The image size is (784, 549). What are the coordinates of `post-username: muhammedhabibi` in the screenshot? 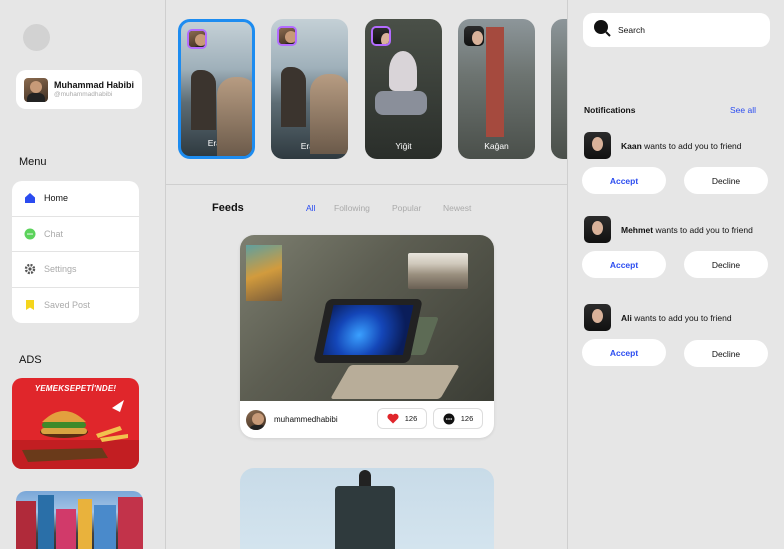 It's located at (306, 419).